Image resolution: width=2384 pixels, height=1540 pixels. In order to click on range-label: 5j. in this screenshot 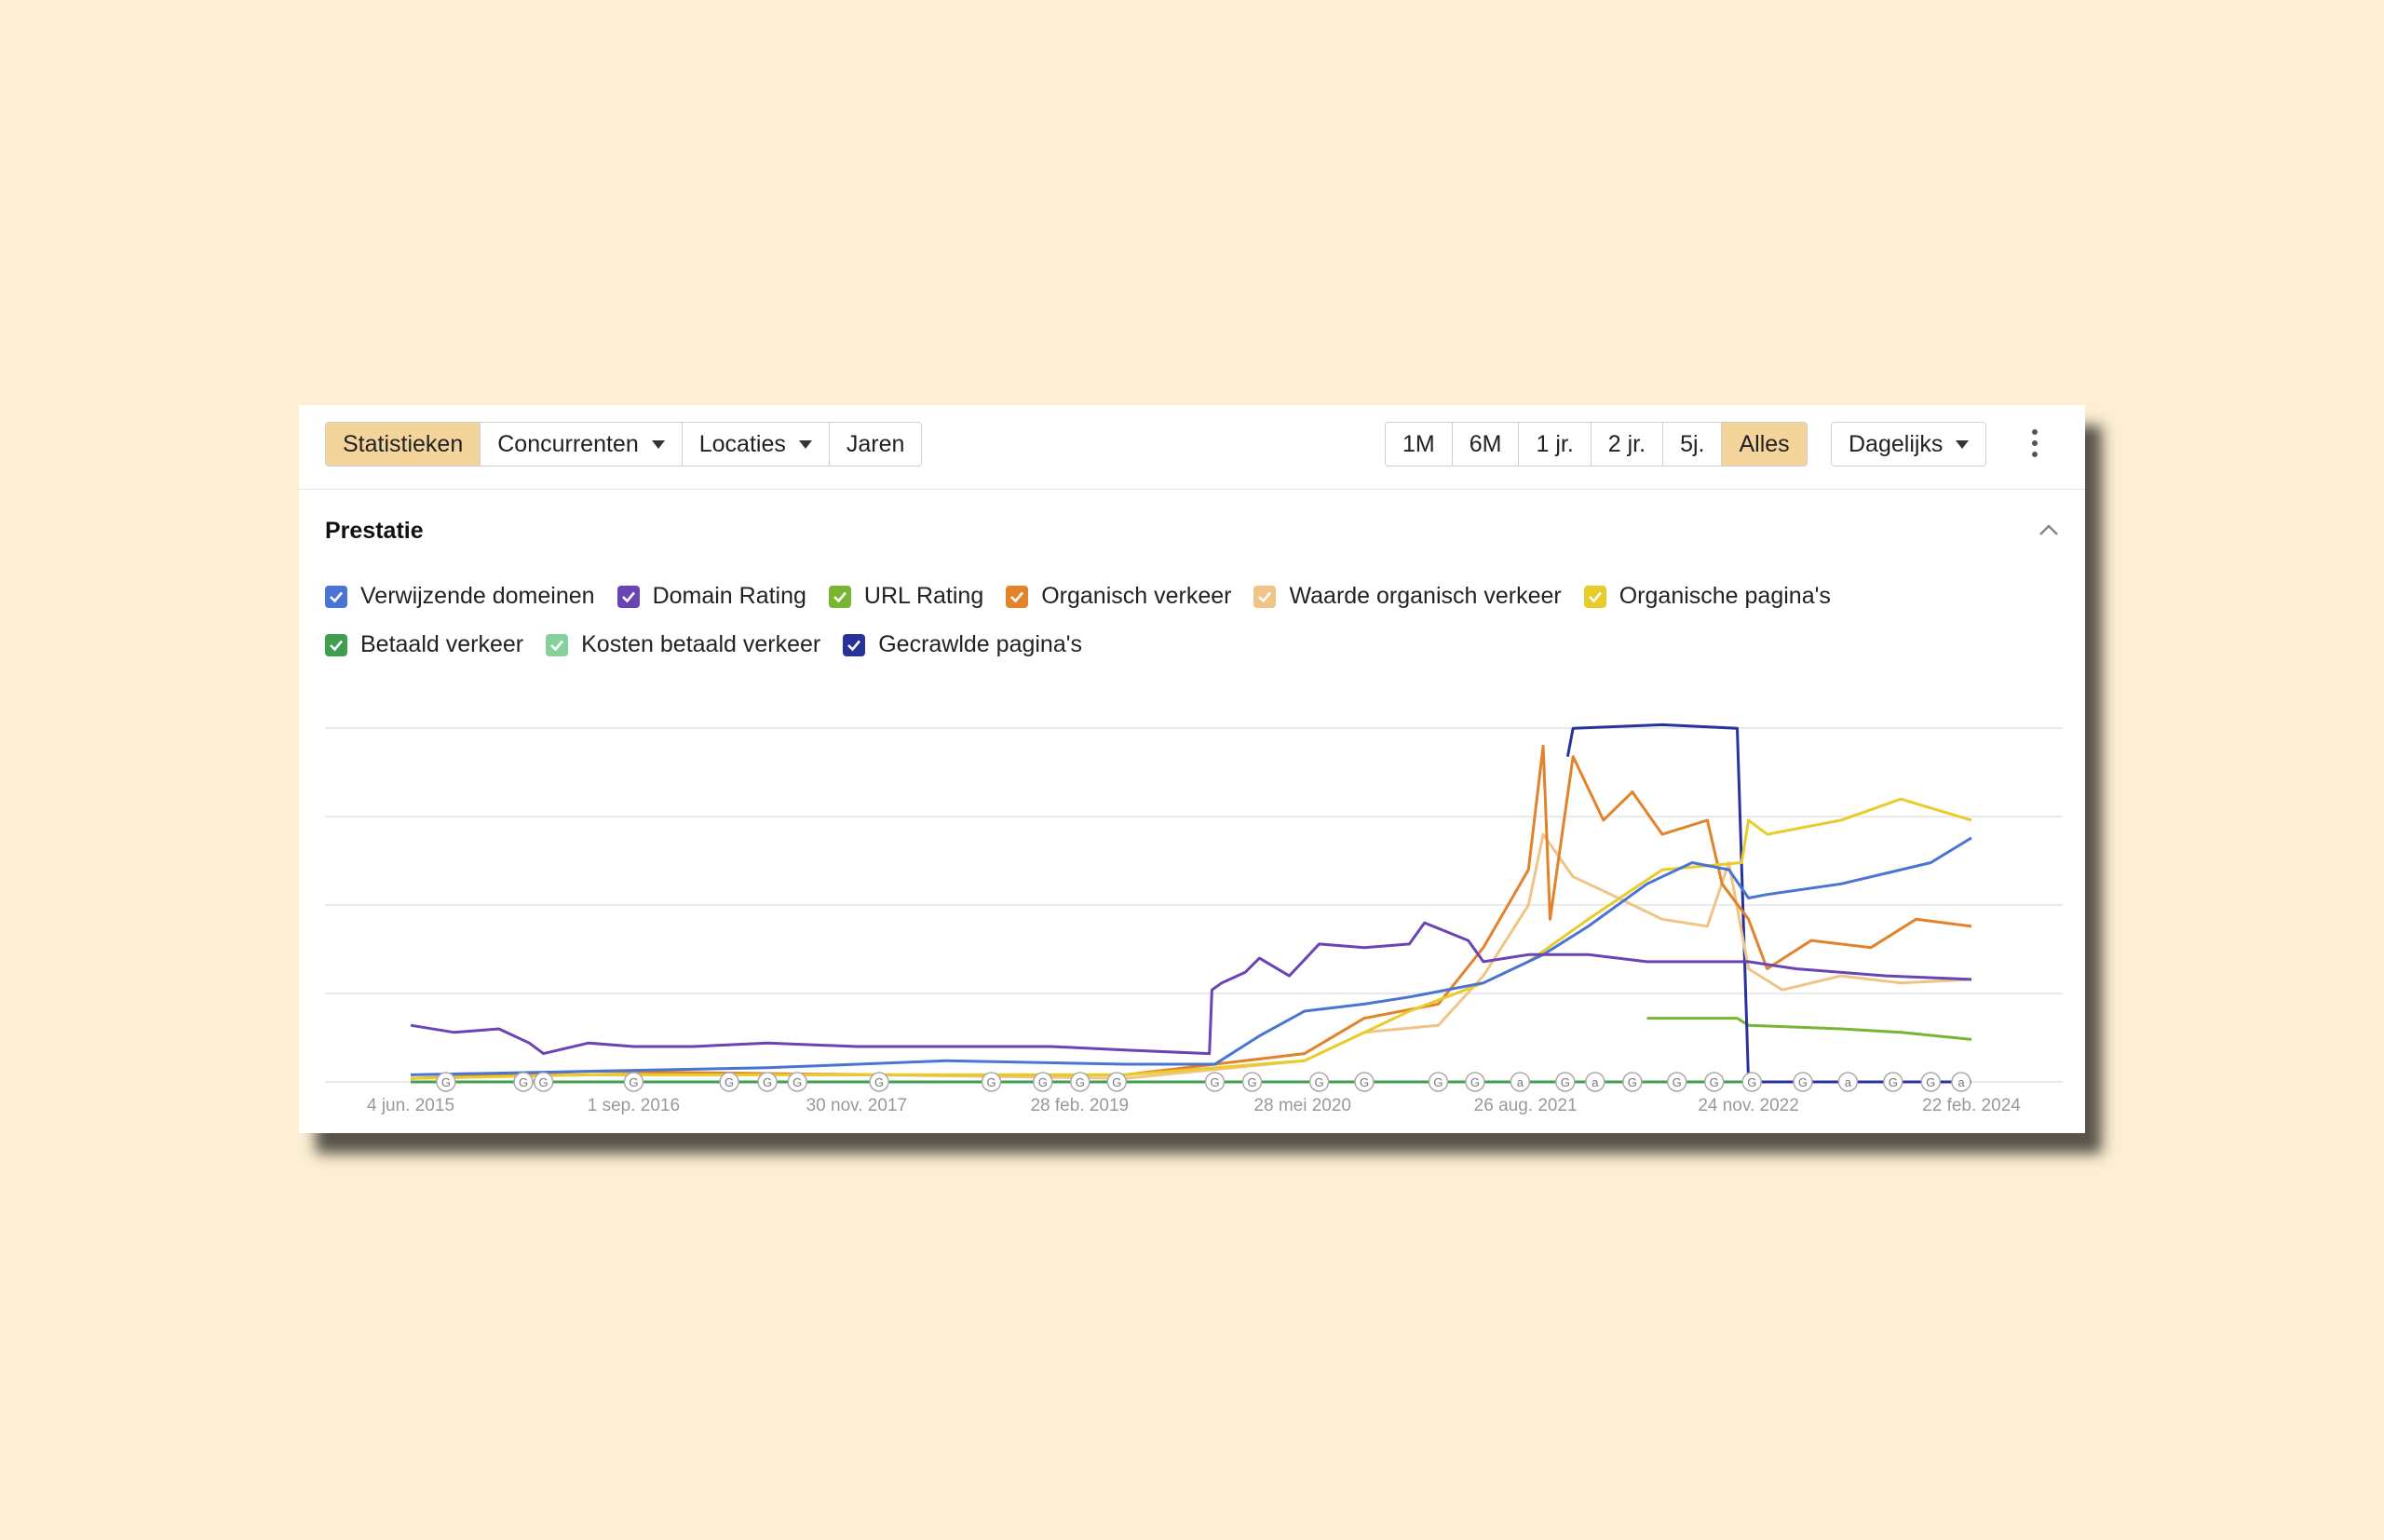, I will do `click(1692, 444)`.